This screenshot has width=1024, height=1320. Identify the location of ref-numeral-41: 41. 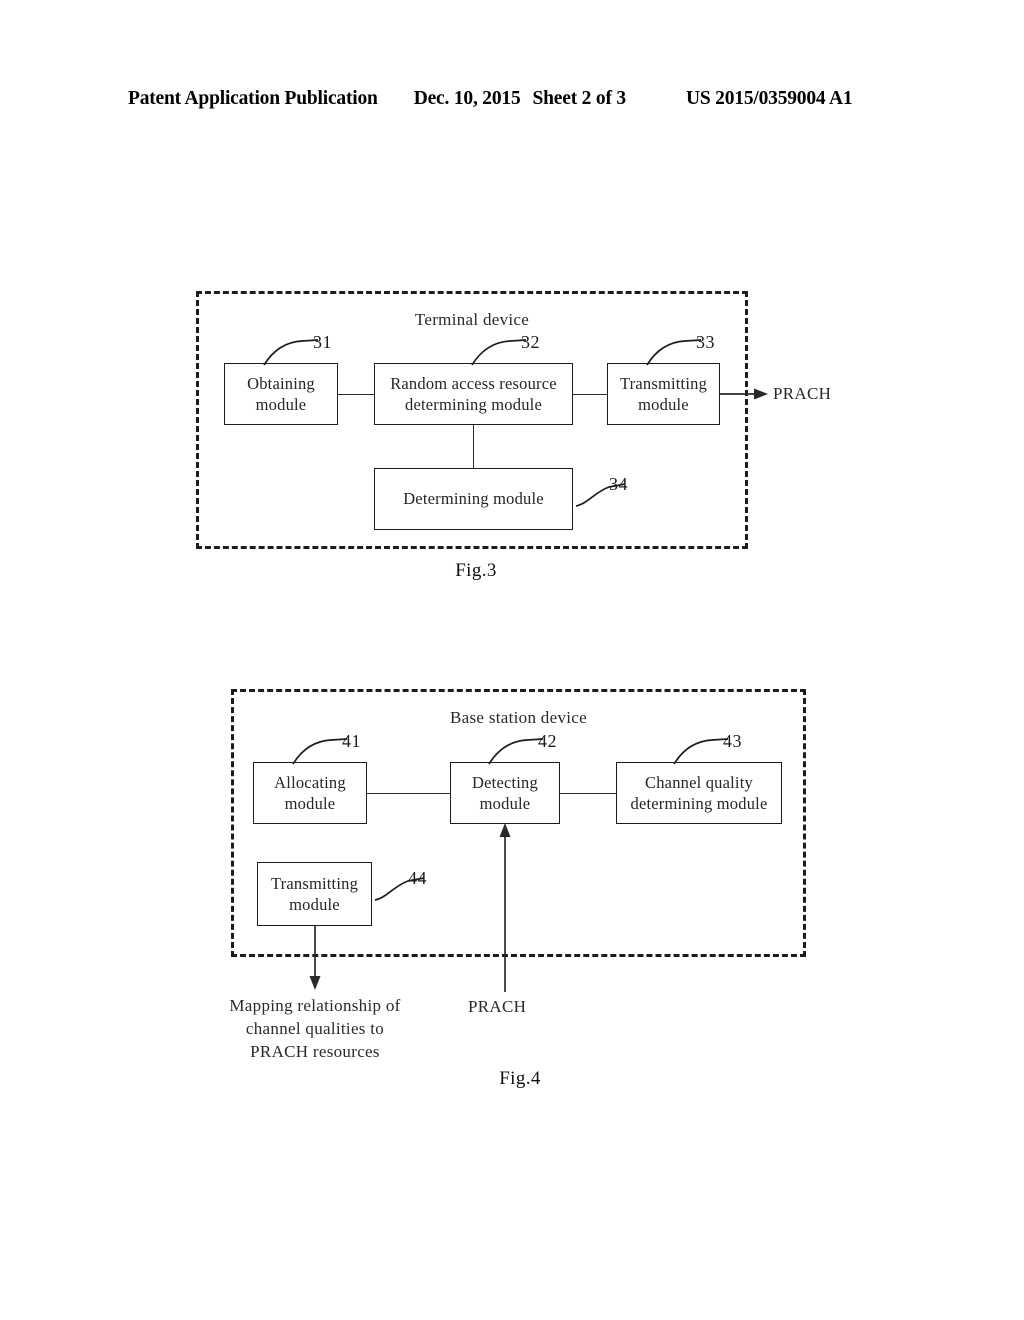
(351, 741).